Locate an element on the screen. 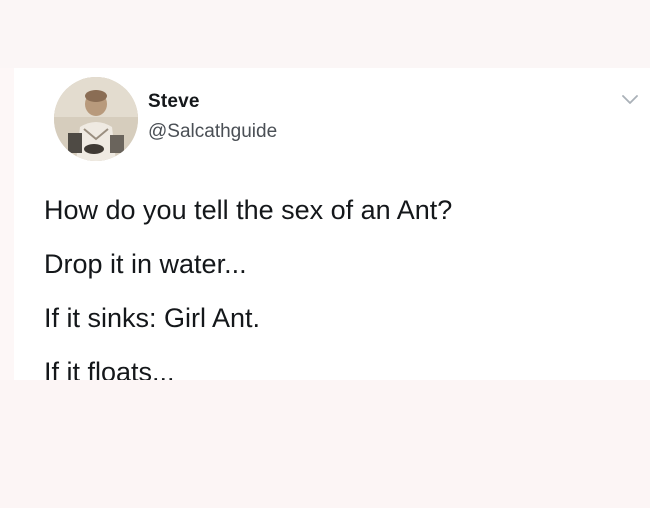 This screenshot has width=650, height=508. author-avatar is located at coordinates (96, 119).